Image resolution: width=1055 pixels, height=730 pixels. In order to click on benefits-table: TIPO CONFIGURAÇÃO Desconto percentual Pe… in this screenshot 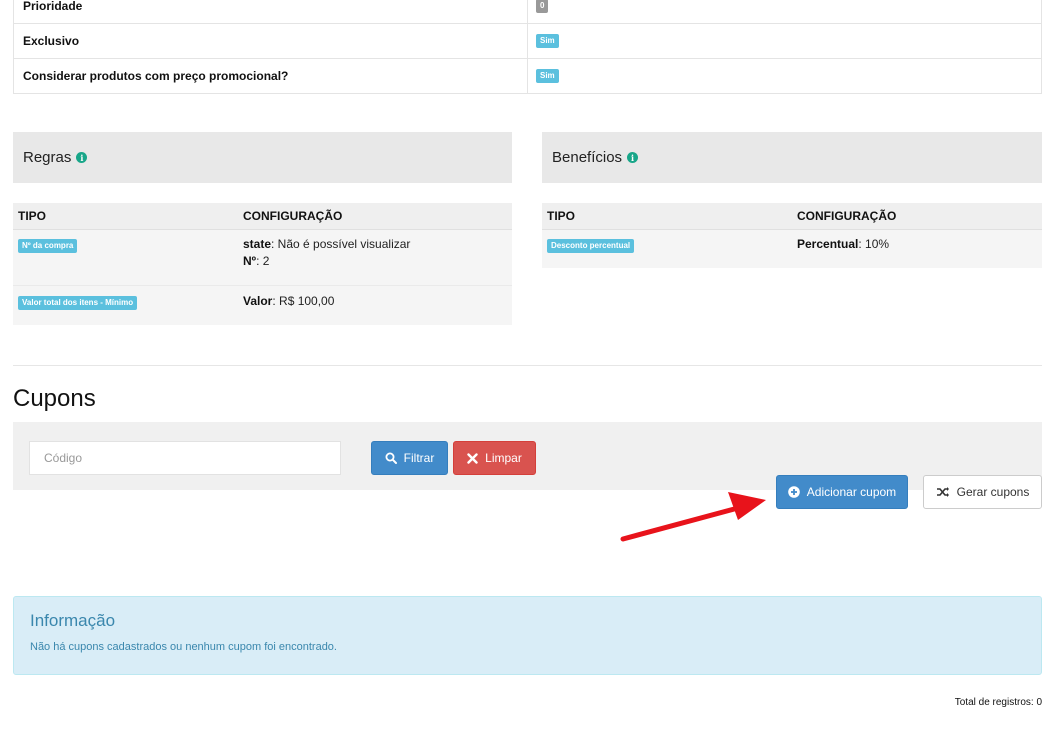, I will do `click(792, 235)`.